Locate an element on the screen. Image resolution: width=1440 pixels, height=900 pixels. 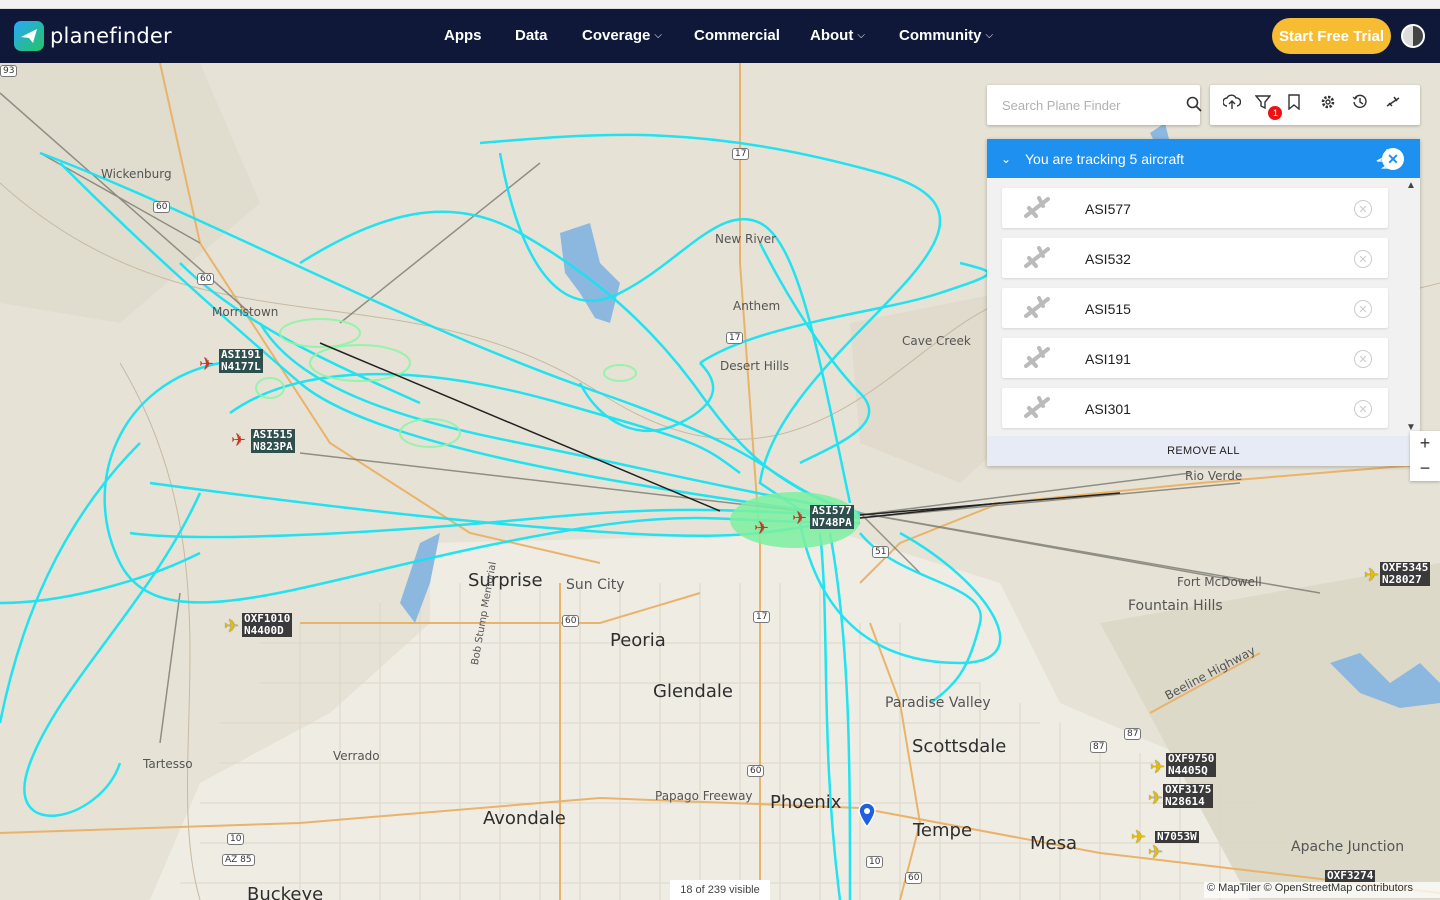
place-label: Desert Hills is located at coordinates (754, 366).